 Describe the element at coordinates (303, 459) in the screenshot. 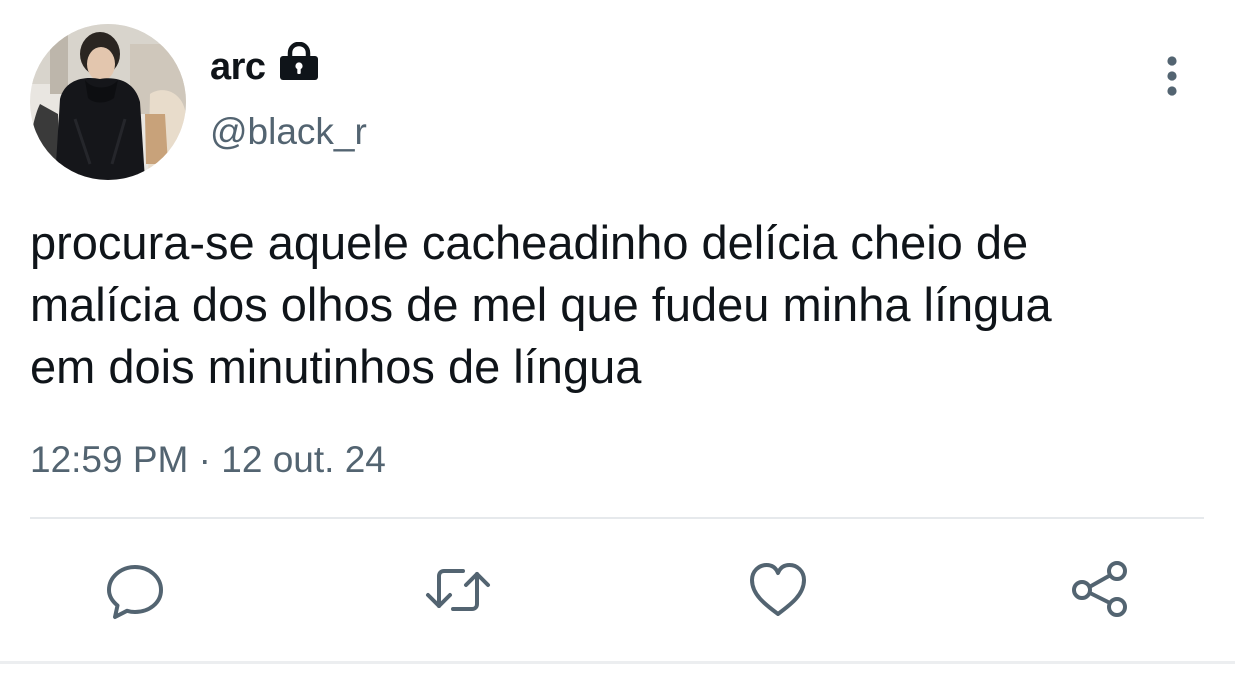

I see `tweet-date: 12 out. 24` at that location.